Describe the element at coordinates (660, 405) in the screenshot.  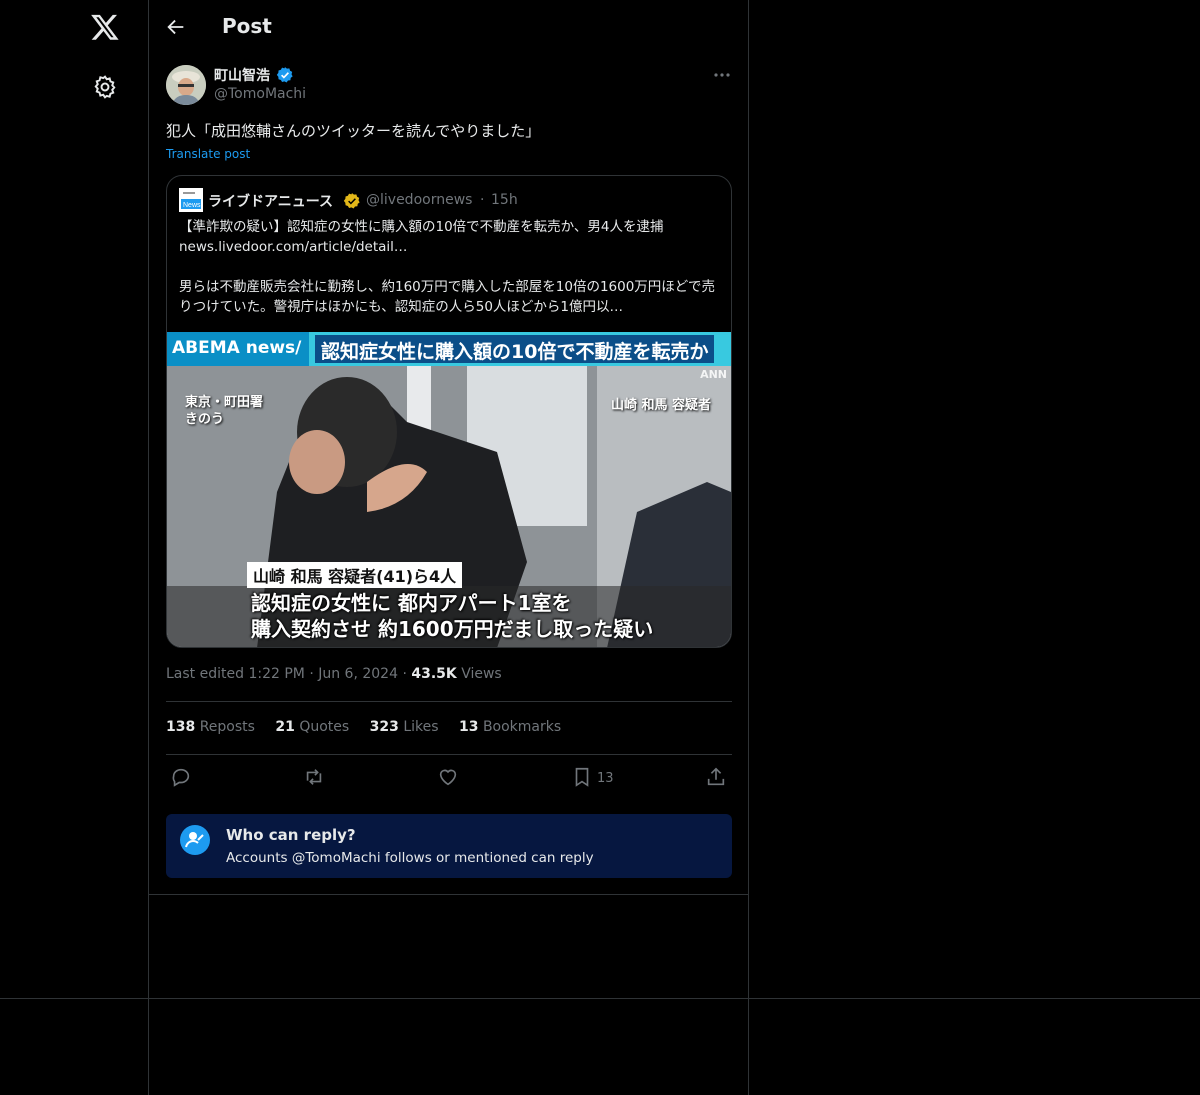
I see `suspect-label: 山崎 和馬 容疑者` at that location.